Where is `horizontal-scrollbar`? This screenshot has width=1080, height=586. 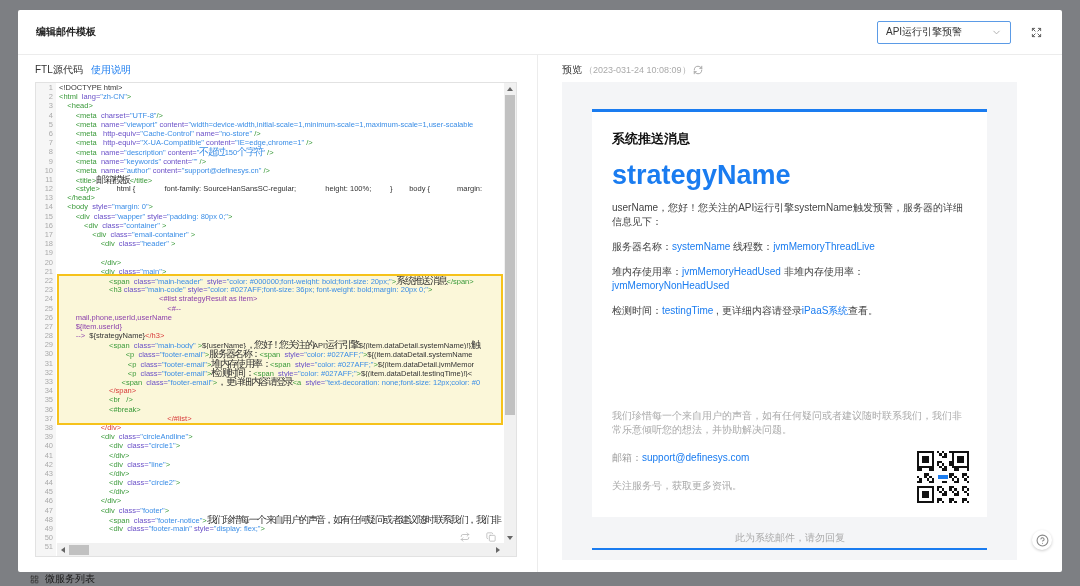
horizontal-scrollbar is located at coordinates (280, 549).